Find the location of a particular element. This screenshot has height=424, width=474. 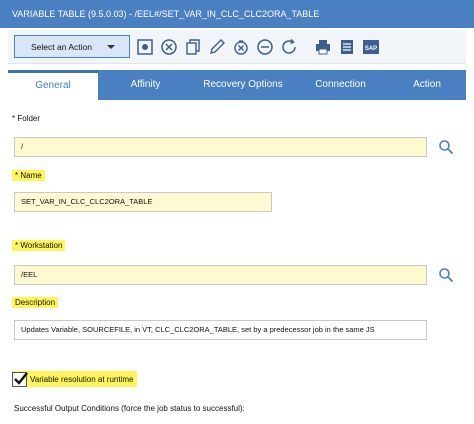

list-icon is located at coordinates (347, 47).